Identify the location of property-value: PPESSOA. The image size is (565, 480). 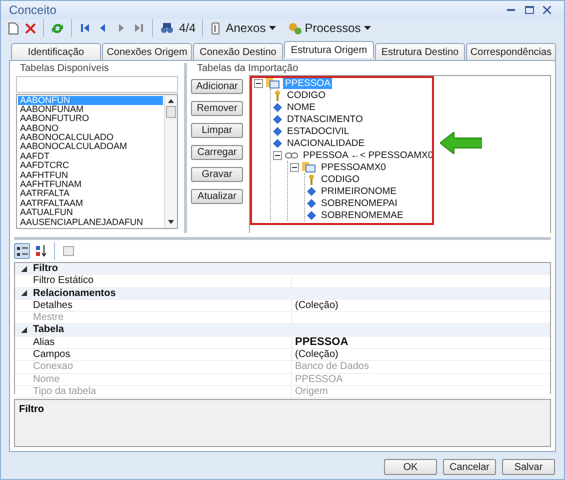
(320, 342).